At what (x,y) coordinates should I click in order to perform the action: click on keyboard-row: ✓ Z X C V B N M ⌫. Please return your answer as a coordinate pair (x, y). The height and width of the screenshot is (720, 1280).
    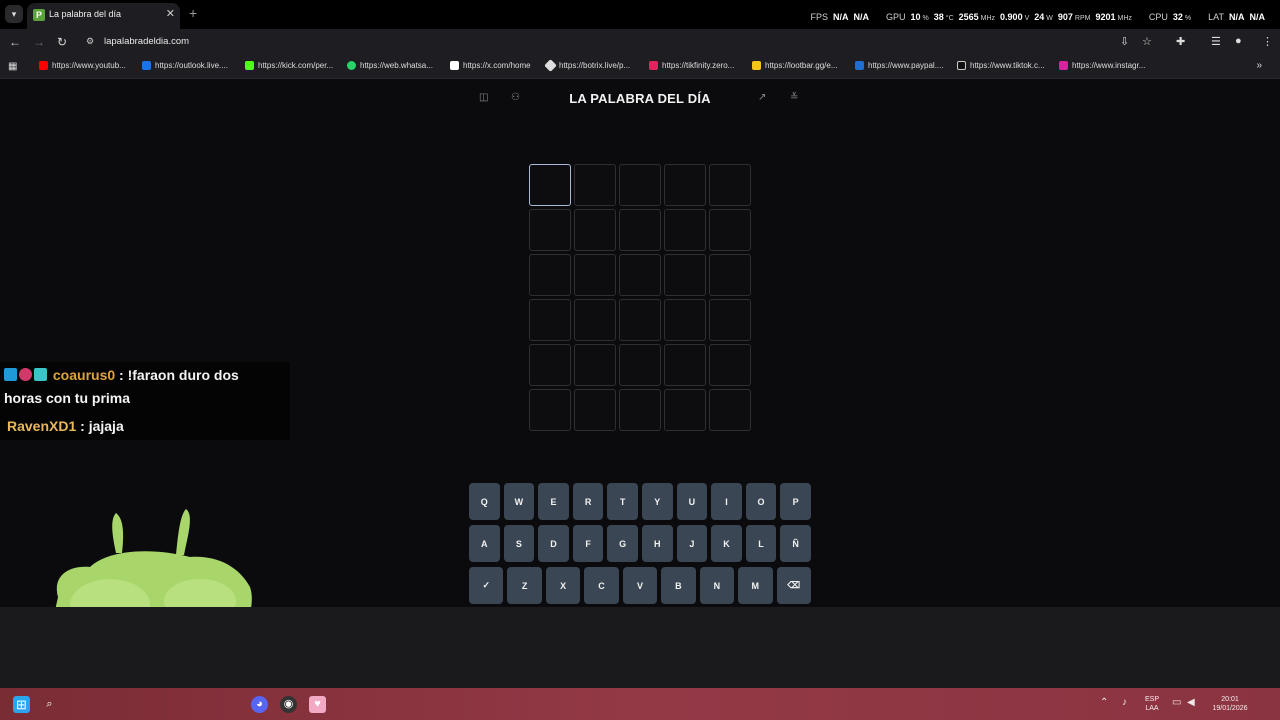
    Looking at the image, I should click on (640, 585).